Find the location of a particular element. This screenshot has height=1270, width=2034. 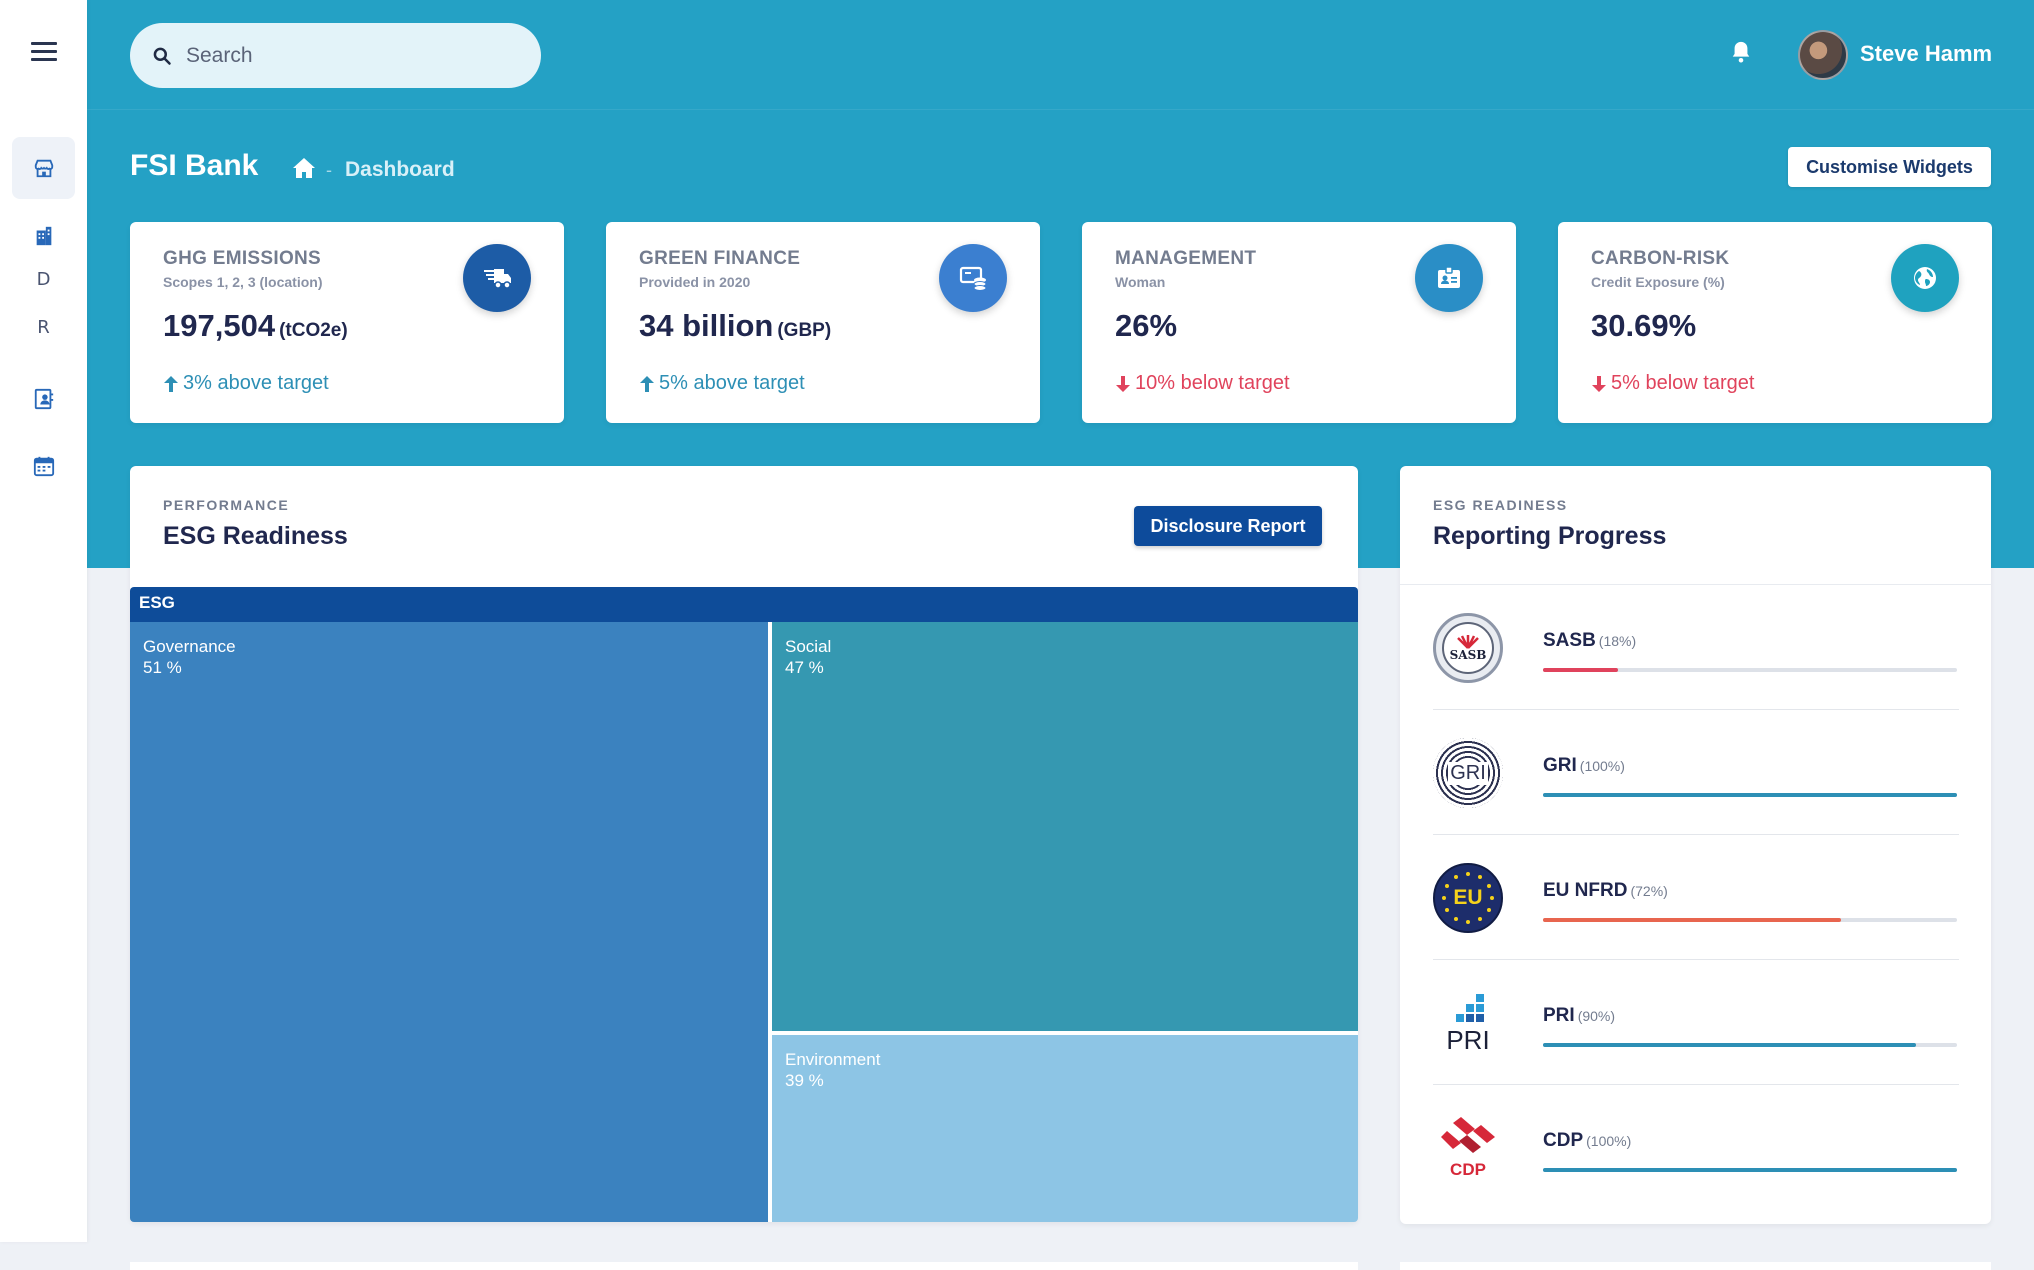

disclosure-report-button: Disclosure Report is located at coordinates (1228, 526).